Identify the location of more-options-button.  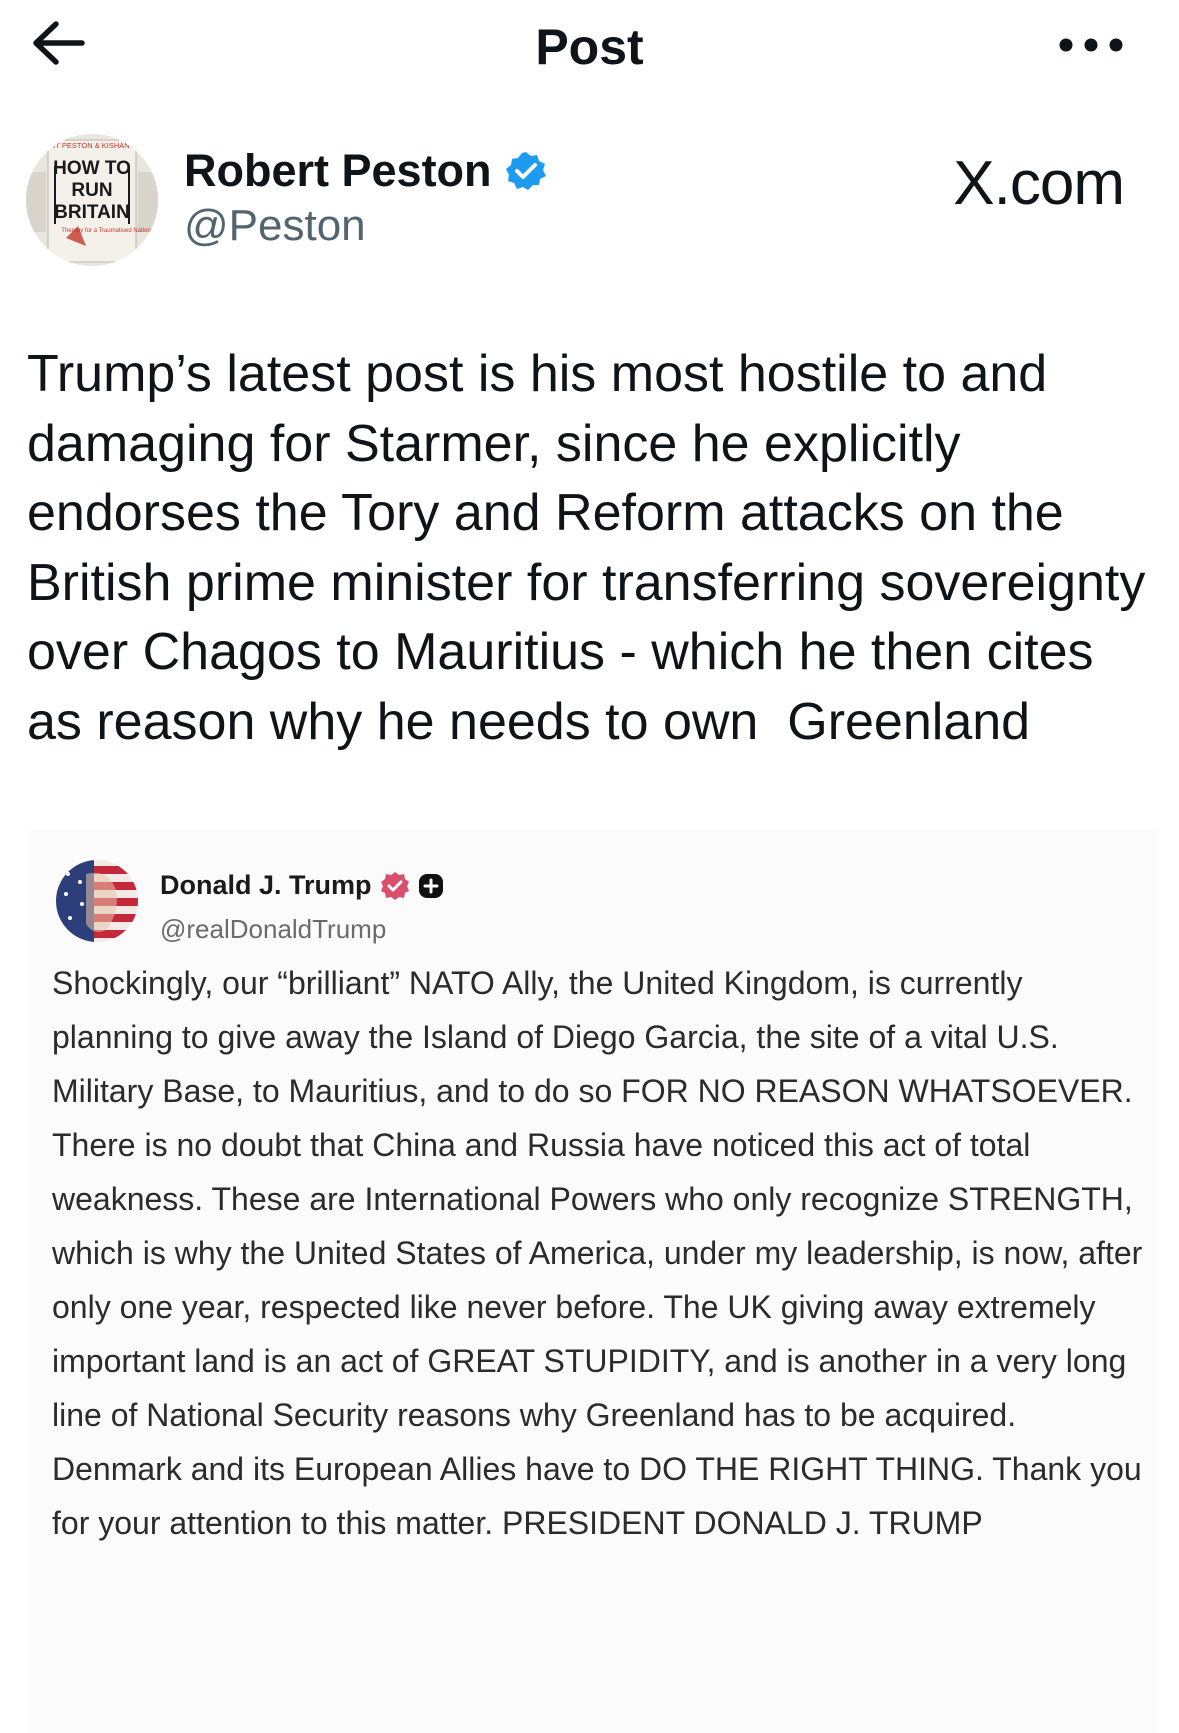
(1091, 45).